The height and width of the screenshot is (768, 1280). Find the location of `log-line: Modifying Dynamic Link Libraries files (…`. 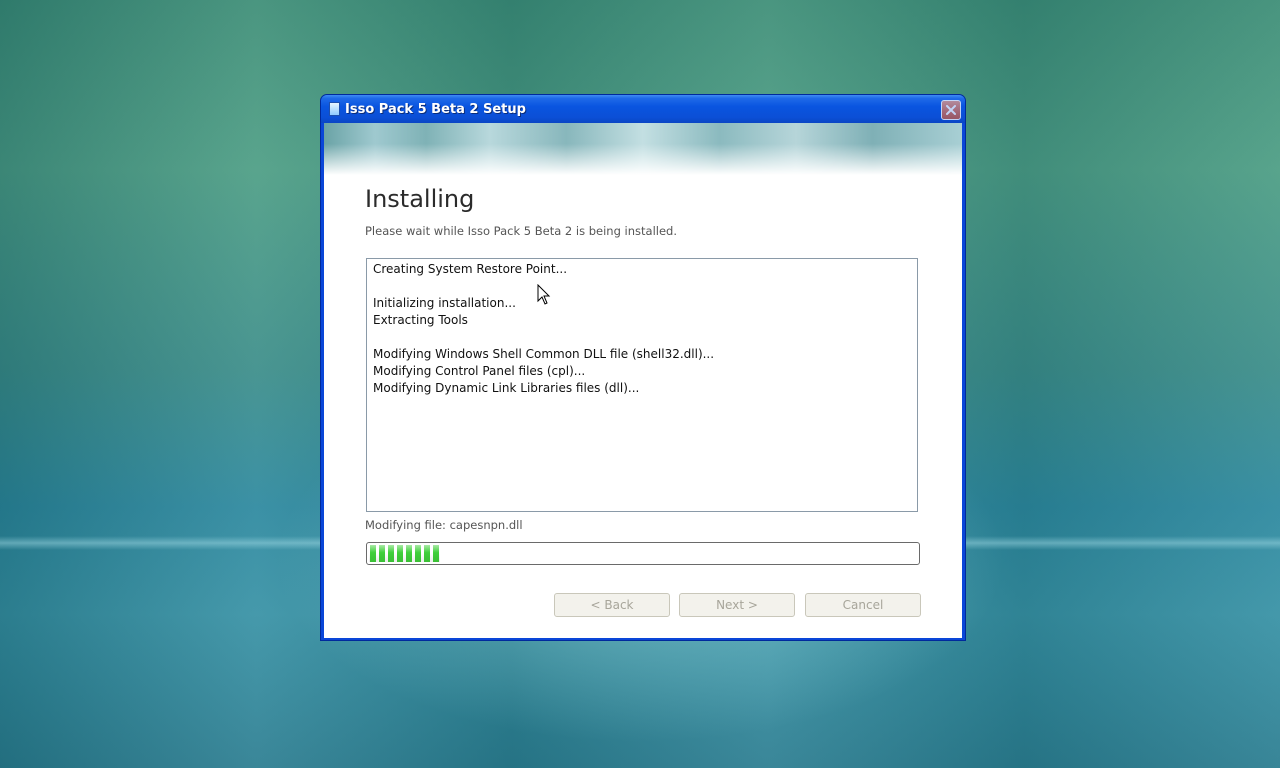

log-line: Modifying Dynamic Link Libraries files (… is located at coordinates (506, 388).